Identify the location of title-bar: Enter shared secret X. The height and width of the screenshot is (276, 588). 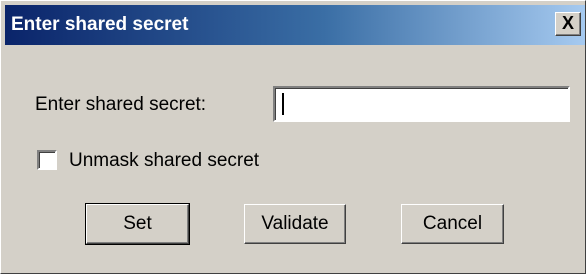
(295, 25).